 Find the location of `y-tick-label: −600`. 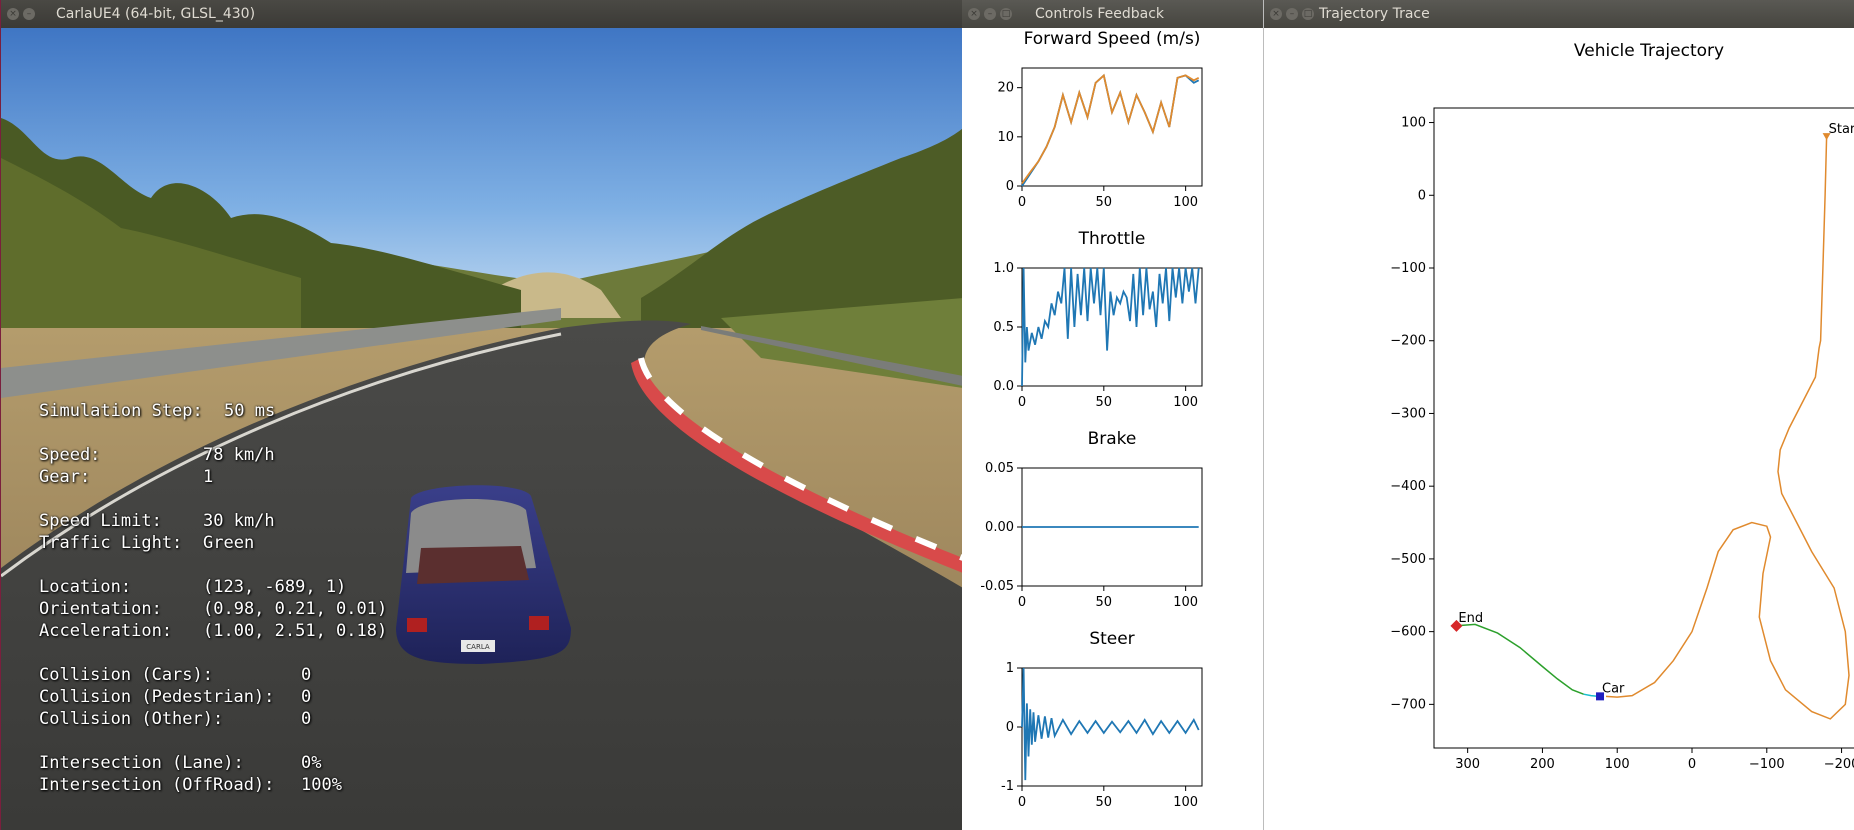

y-tick-label: −600 is located at coordinates (1408, 632).